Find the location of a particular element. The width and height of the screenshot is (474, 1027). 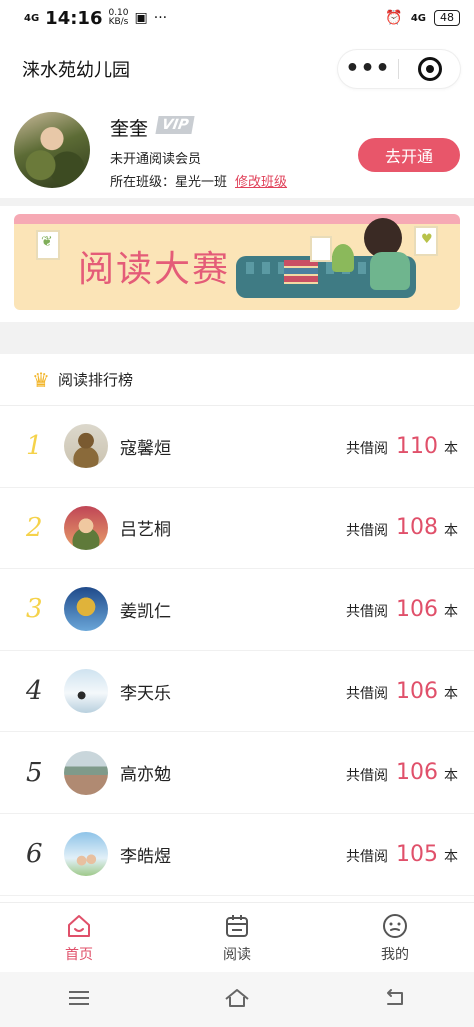

rank-number: 5 is located at coordinates (34, 772).